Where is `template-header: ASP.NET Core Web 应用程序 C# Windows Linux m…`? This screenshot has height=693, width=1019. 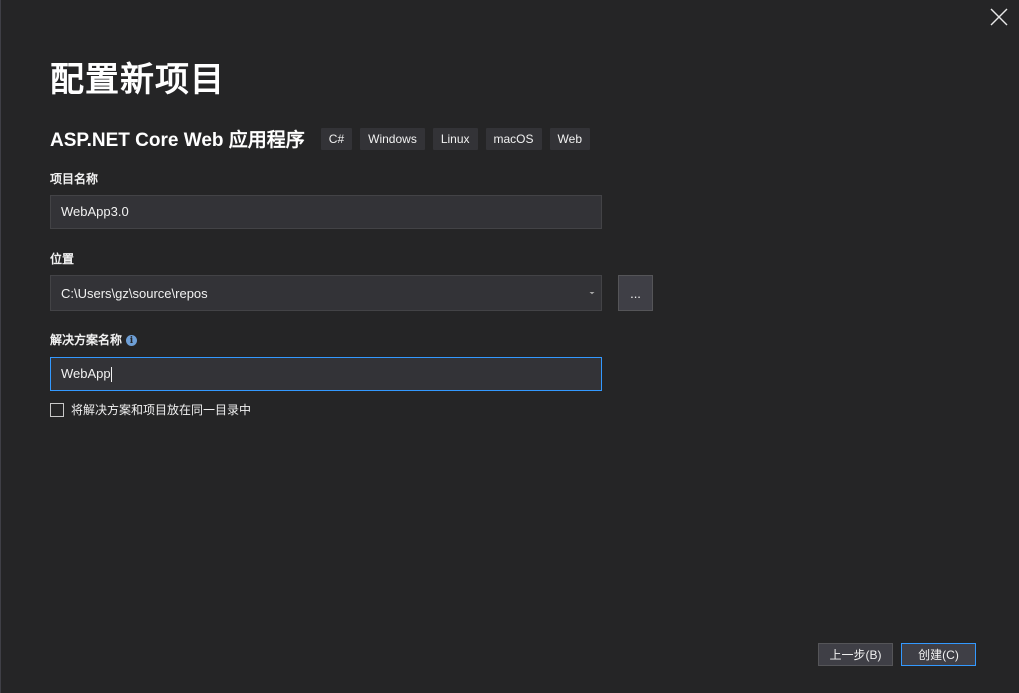
template-header: ASP.NET Core Web 应用程序 C# Windows Linux m… is located at coordinates (324, 138).